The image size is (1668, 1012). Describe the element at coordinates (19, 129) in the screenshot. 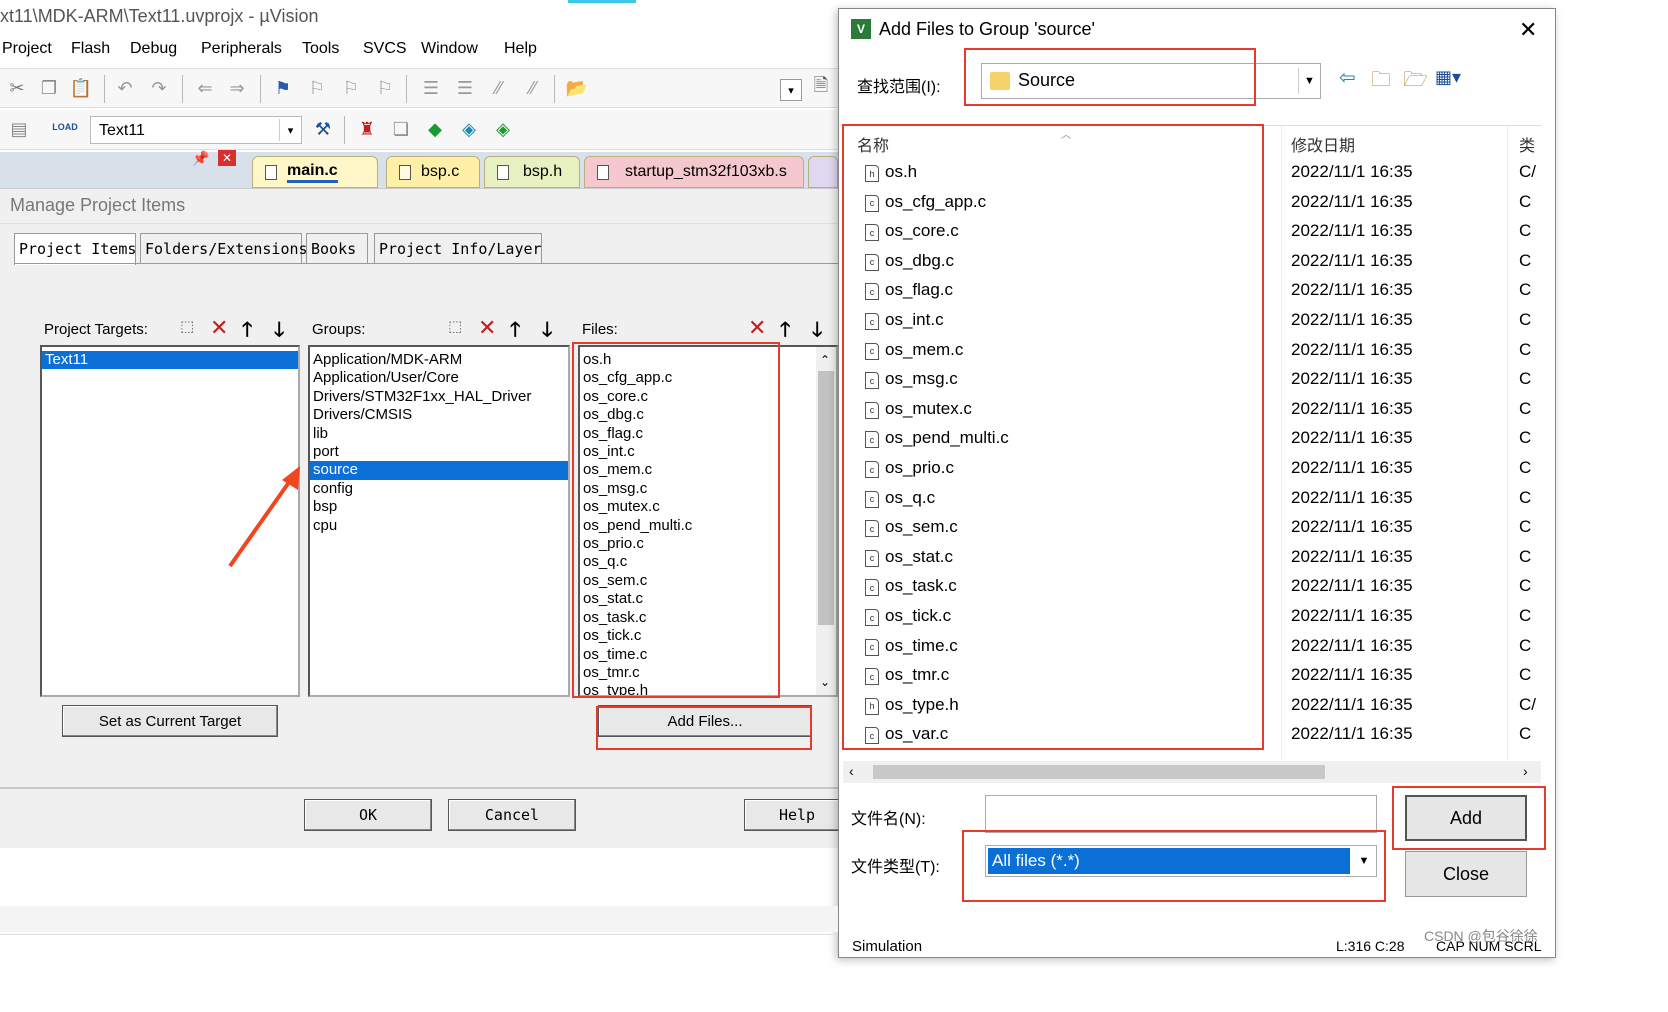

I see `batch-build-icon: ▤` at that location.